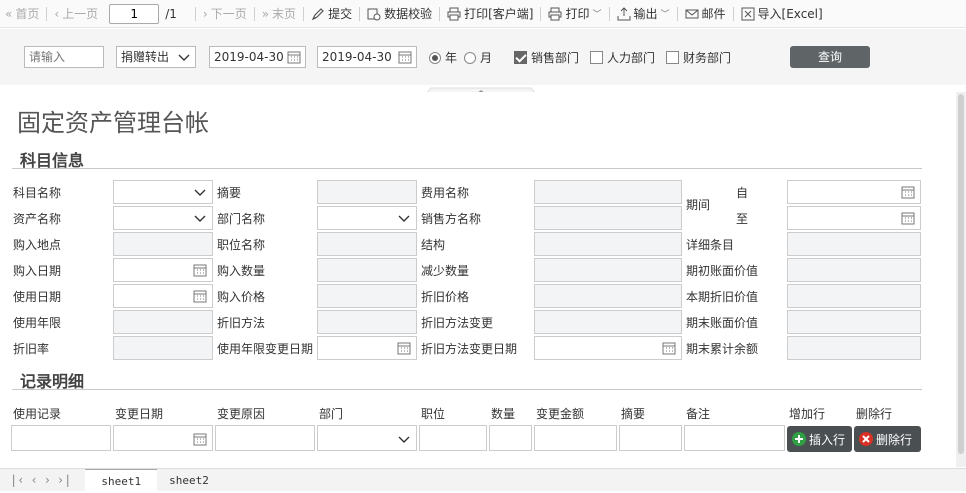  What do you see at coordinates (33, 480) in the screenshot?
I see `prev-sheet-icon: ‹` at bounding box center [33, 480].